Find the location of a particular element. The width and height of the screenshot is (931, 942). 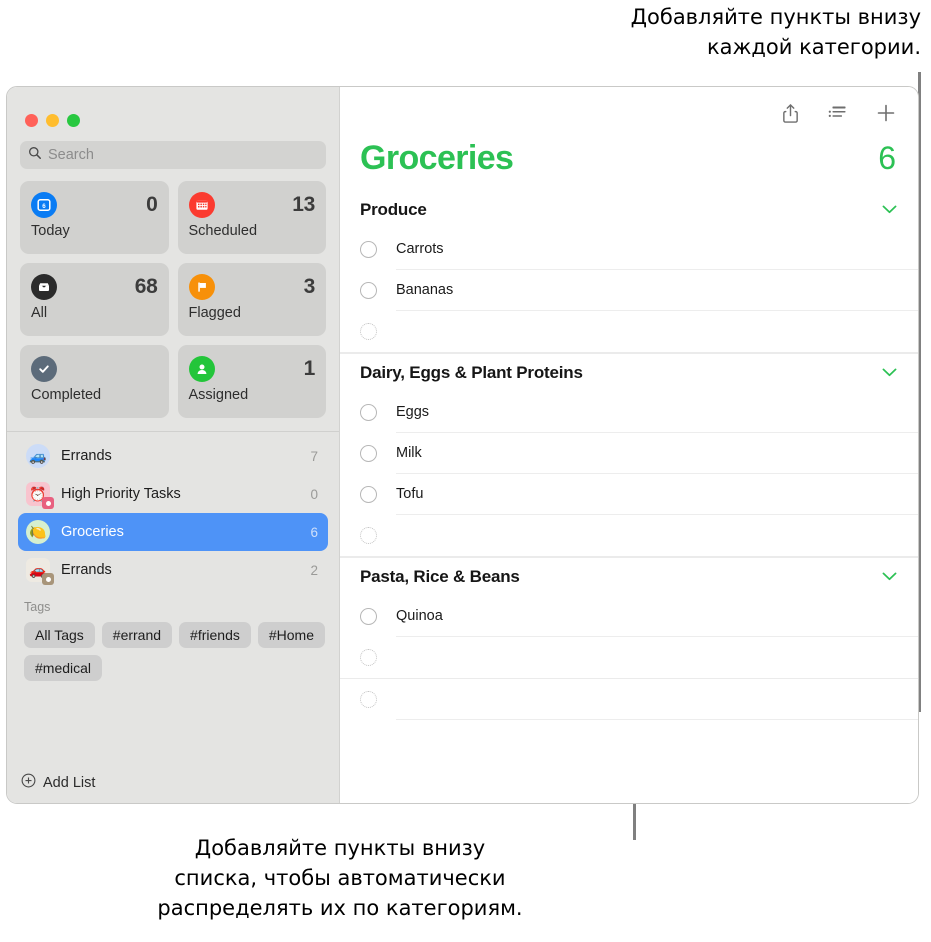

share-icon is located at coordinates (790, 113).